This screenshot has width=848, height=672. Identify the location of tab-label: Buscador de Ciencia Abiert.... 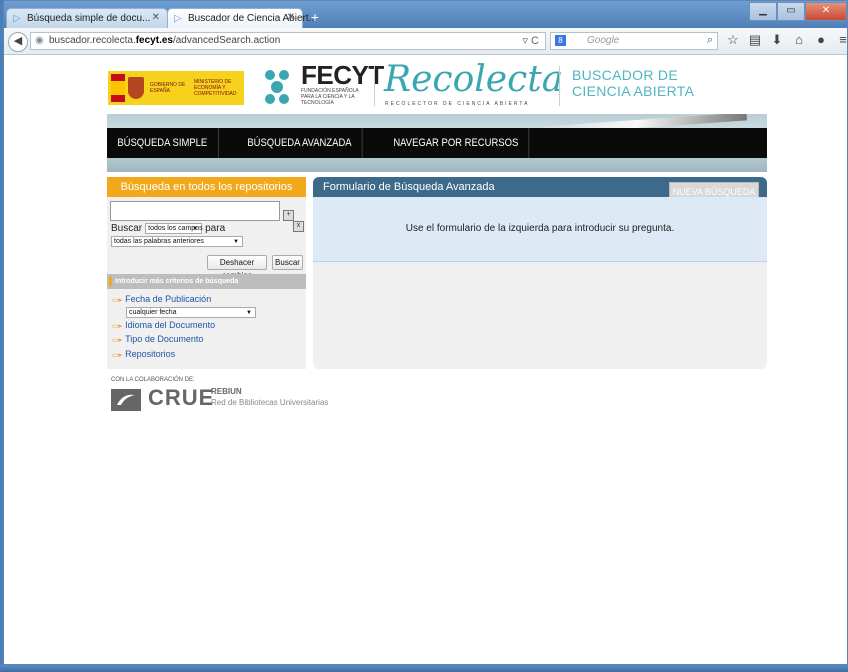
(252, 18).